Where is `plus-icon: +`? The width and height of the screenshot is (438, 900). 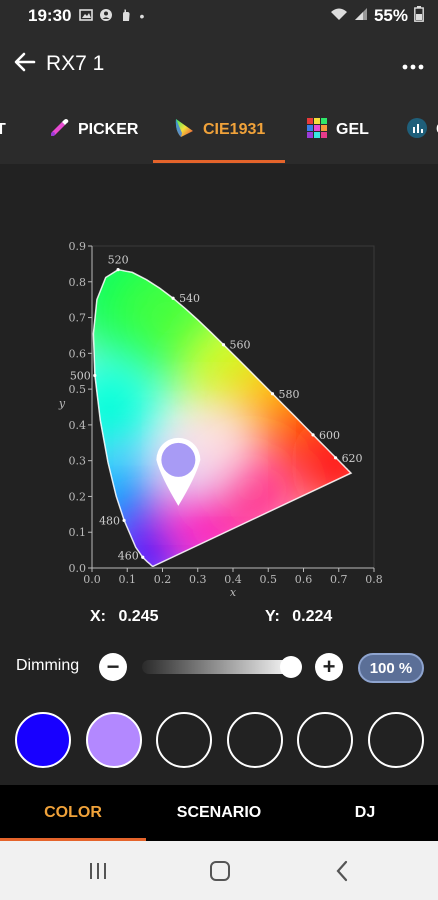 plus-icon: + is located at coordinates (329, 666).